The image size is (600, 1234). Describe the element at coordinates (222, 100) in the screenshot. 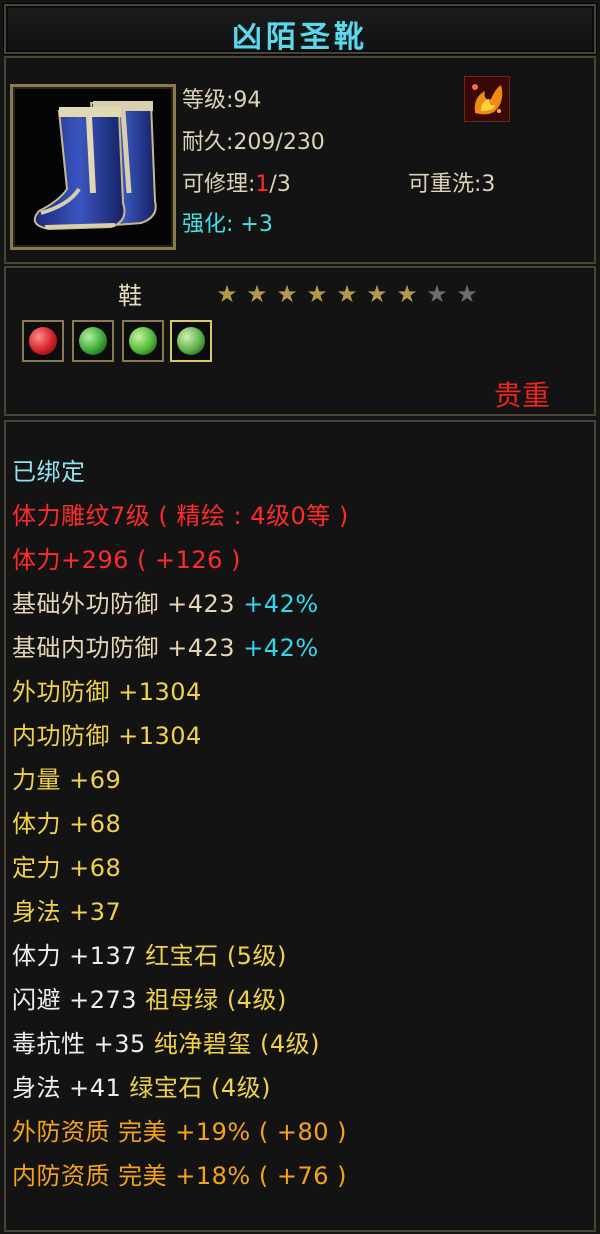

I see `item-level: 等级:94` at that location.